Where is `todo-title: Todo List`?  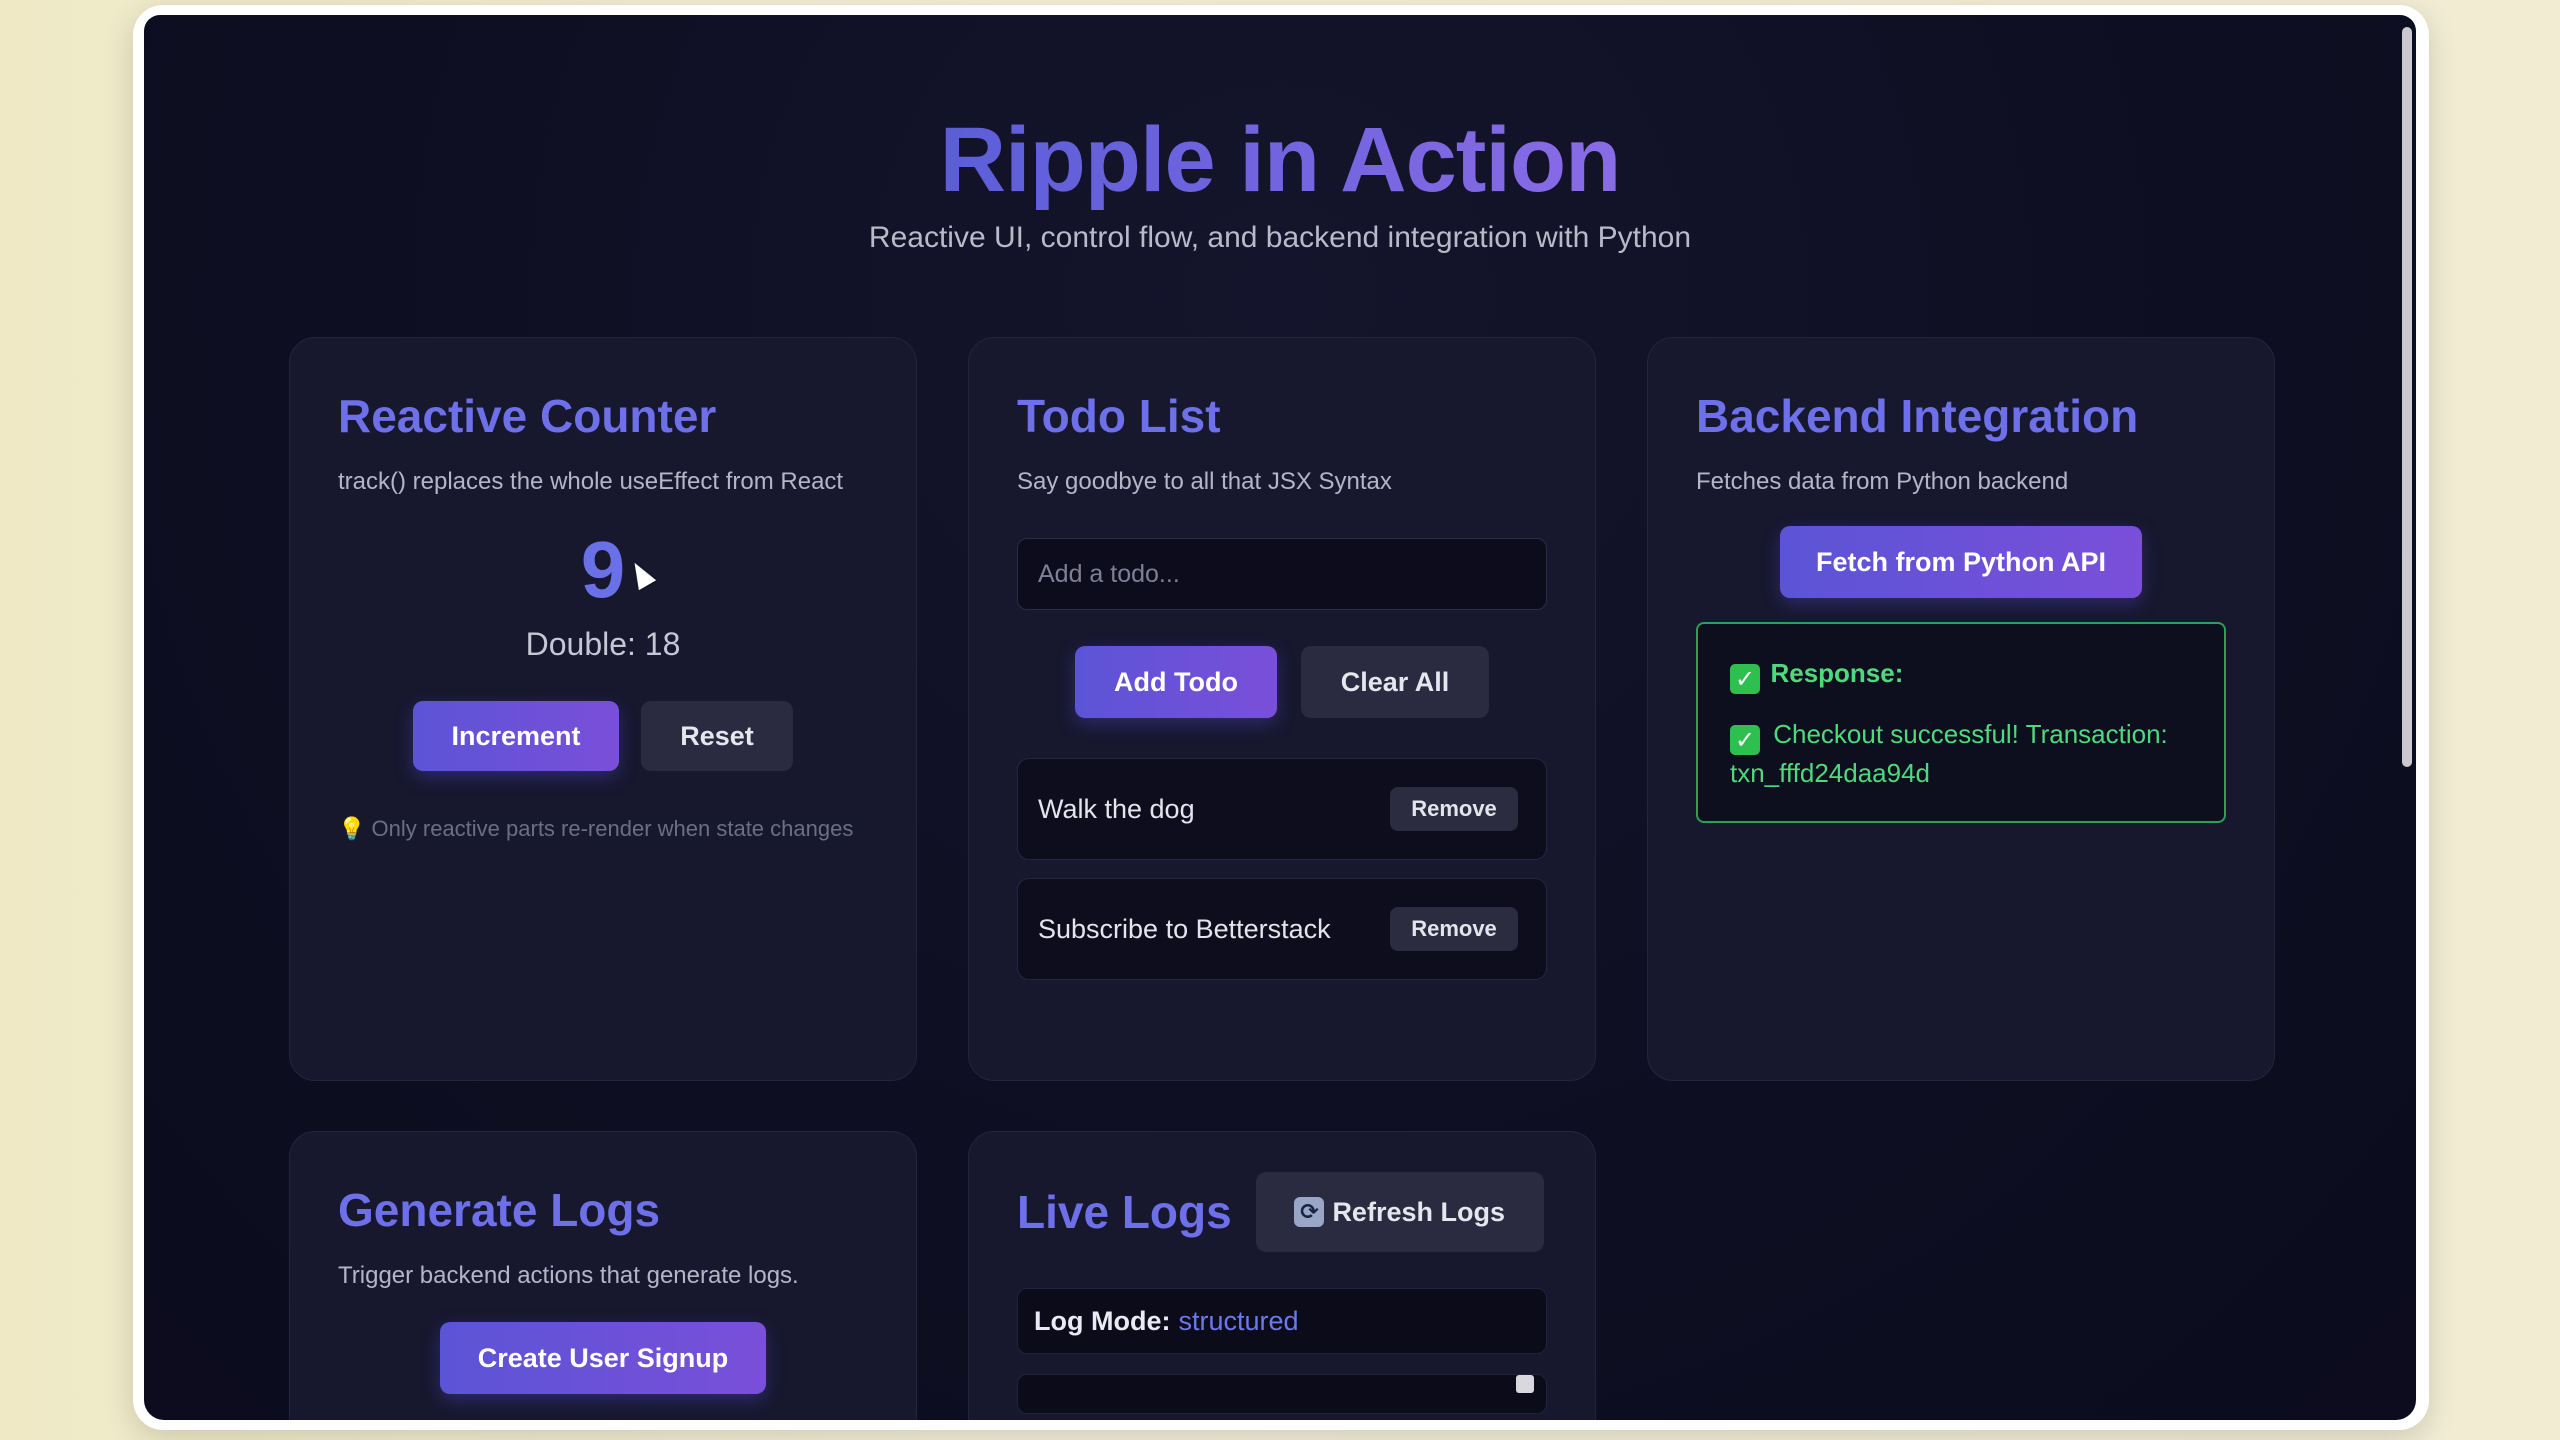 todo-title: Todo List is located at coordinates (1119, 416).